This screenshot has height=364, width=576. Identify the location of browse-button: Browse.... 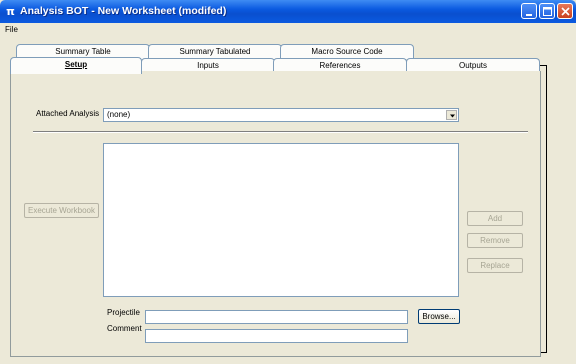
(439, 316).